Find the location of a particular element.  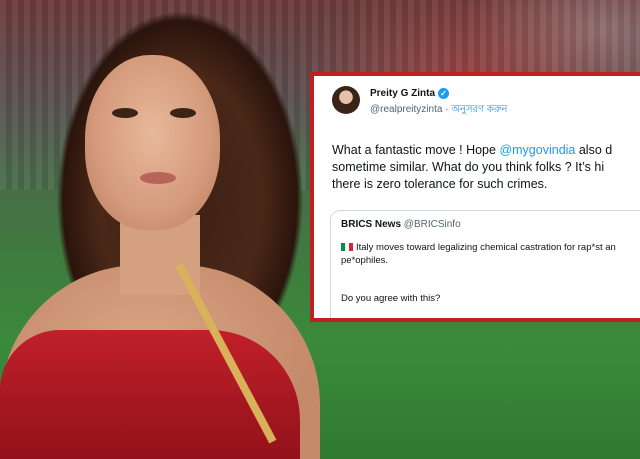

verified-badge-icon: ✓ is located at coordinates (444, 93).